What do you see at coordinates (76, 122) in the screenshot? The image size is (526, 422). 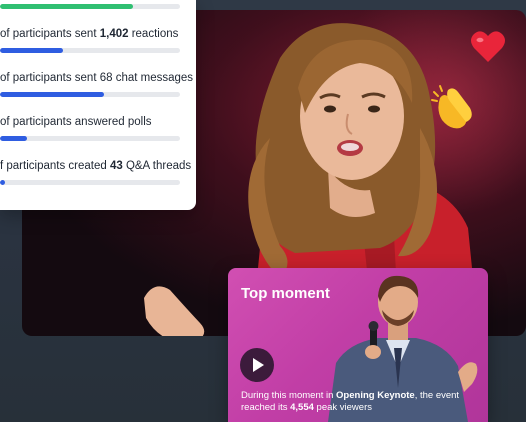 I see `stat-text: of participants answered polls` at bounding box center [76, 122].